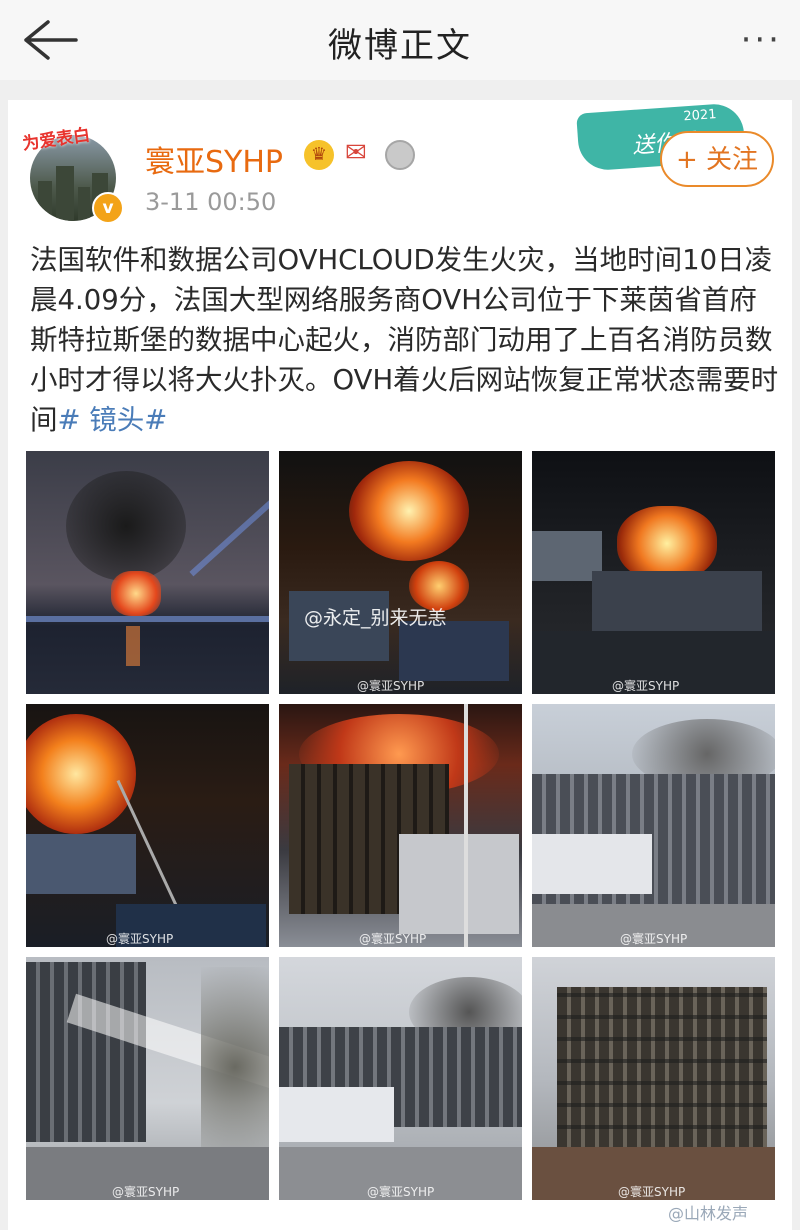  What do you see at coordinates (400, 572) in the screenshot?
I see `photo-2: @永定_别来无恙 @寰亚SYHP` at bounding box center [400, 572].